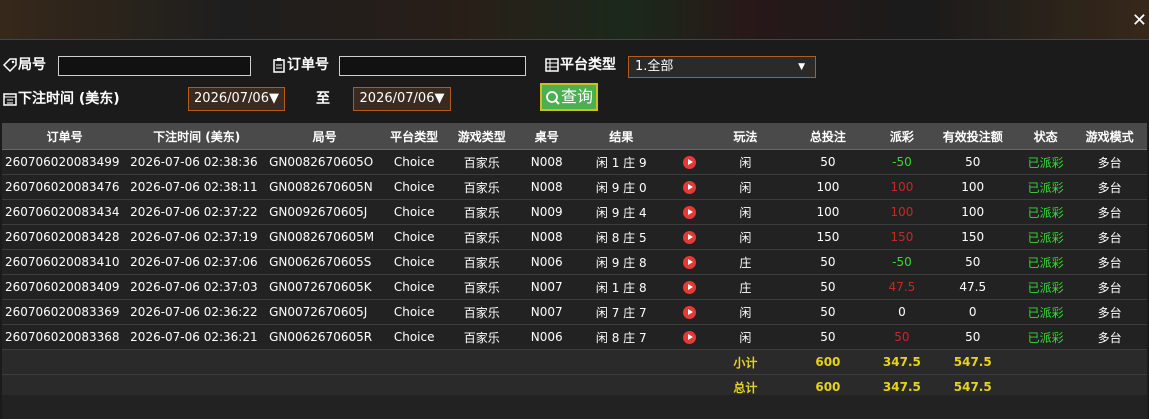 The image size is (1149, 419). I want to click on order-number-input, so click(432, 66).